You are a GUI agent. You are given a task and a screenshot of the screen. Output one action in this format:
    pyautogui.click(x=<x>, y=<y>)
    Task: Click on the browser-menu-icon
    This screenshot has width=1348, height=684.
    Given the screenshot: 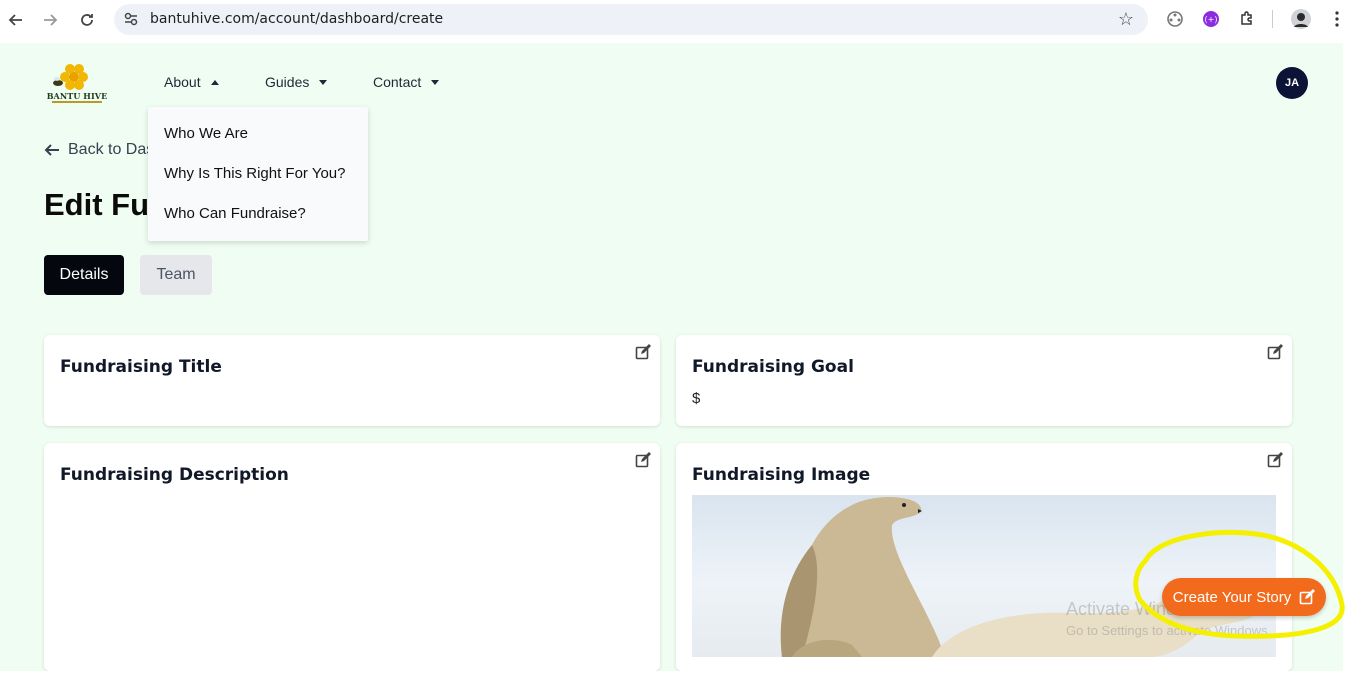 What is the action you would take?
    pyautogui.click(x=1337, y=19)
    